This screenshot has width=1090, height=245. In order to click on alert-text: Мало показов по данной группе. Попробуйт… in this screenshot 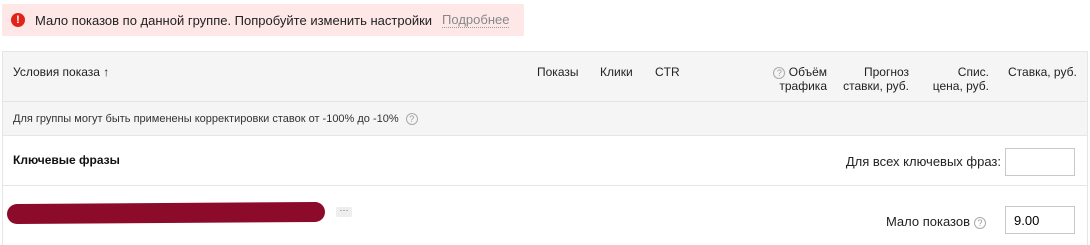, I will do `click(234, 20)`.